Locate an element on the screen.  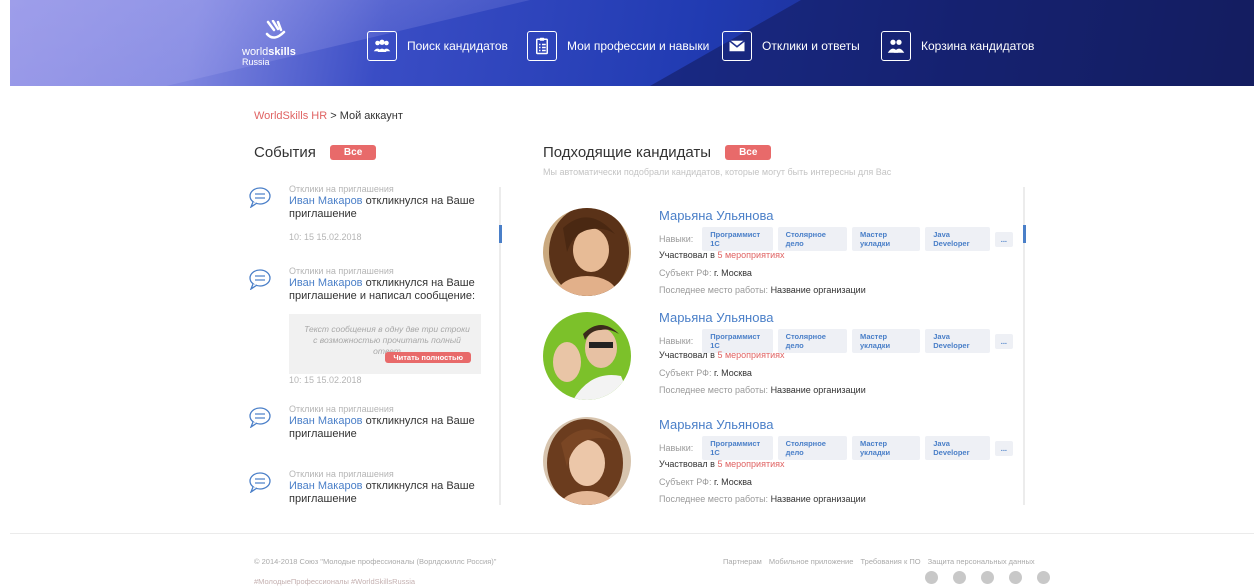
users-icon is located at coordinates (382, 46).